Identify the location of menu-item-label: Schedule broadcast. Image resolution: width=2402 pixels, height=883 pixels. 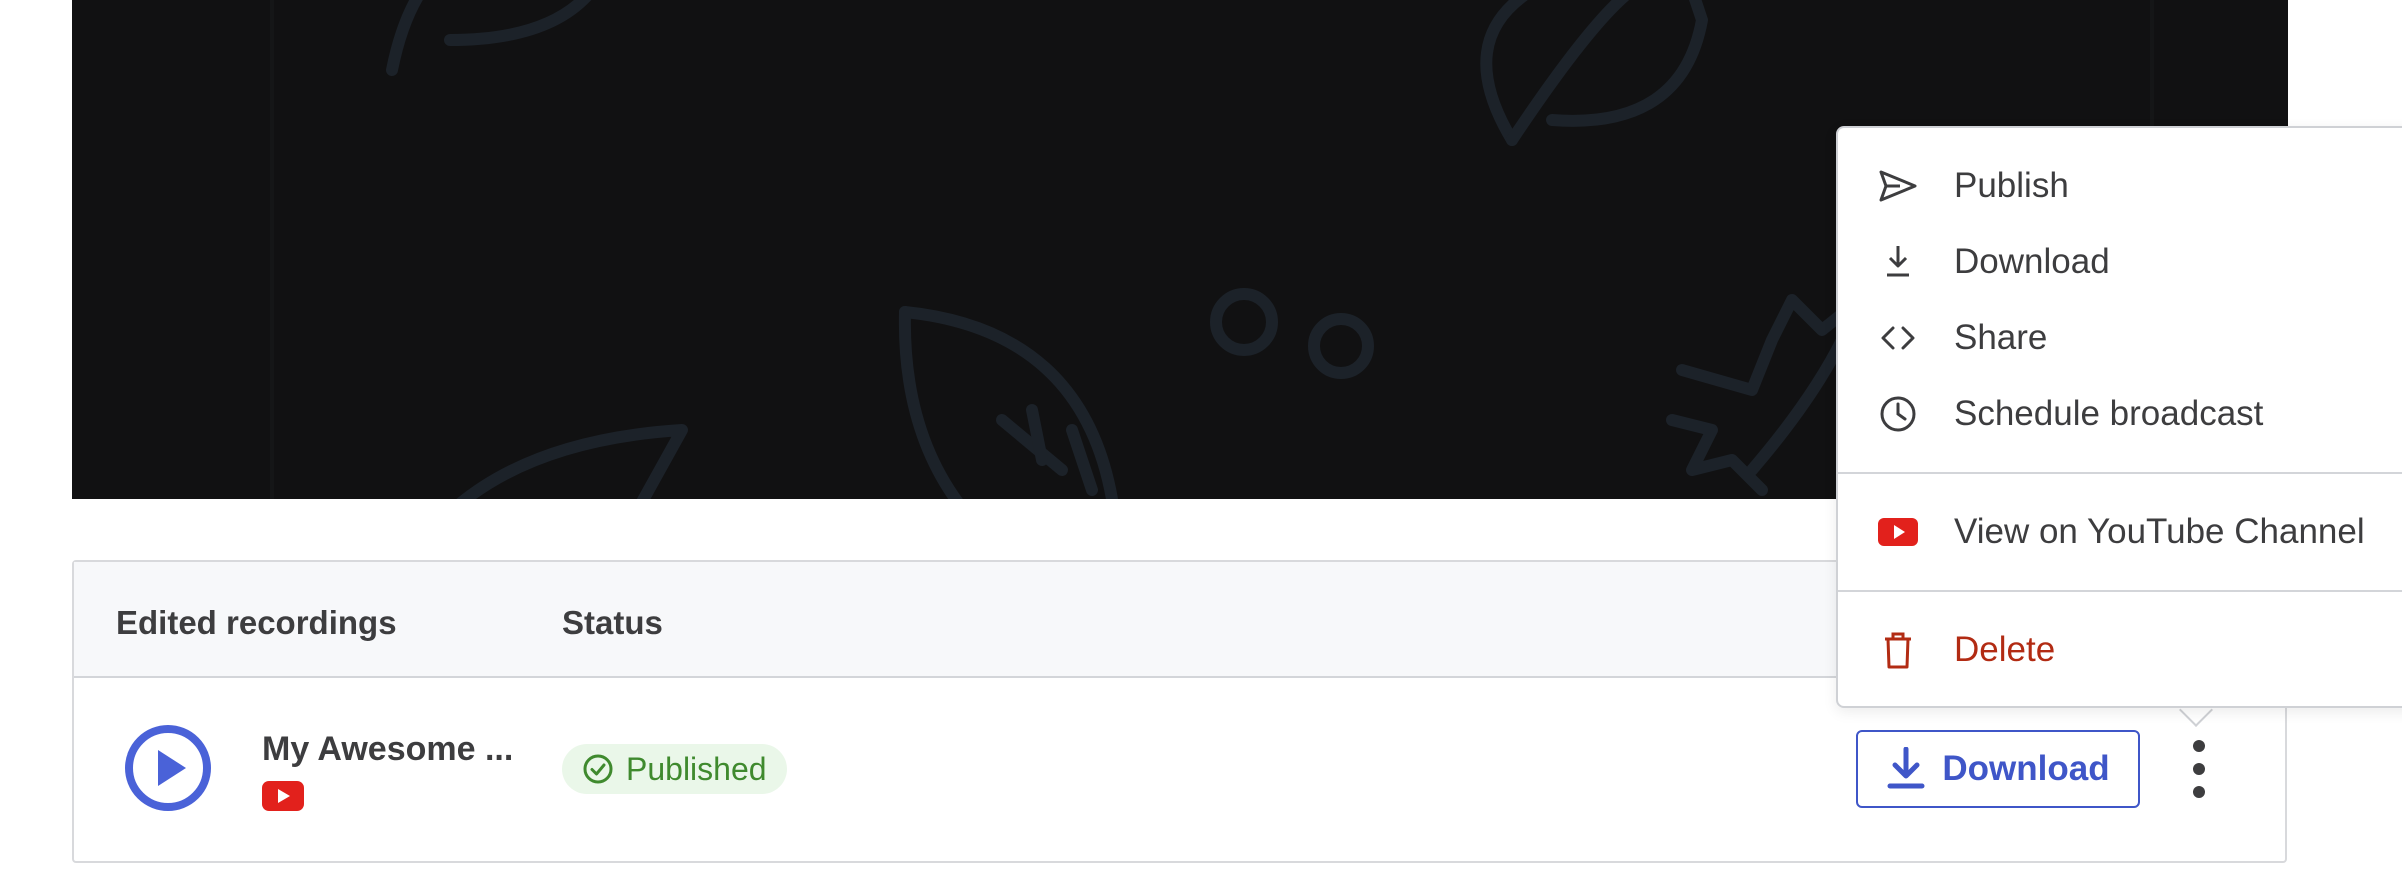
(2109, 413).